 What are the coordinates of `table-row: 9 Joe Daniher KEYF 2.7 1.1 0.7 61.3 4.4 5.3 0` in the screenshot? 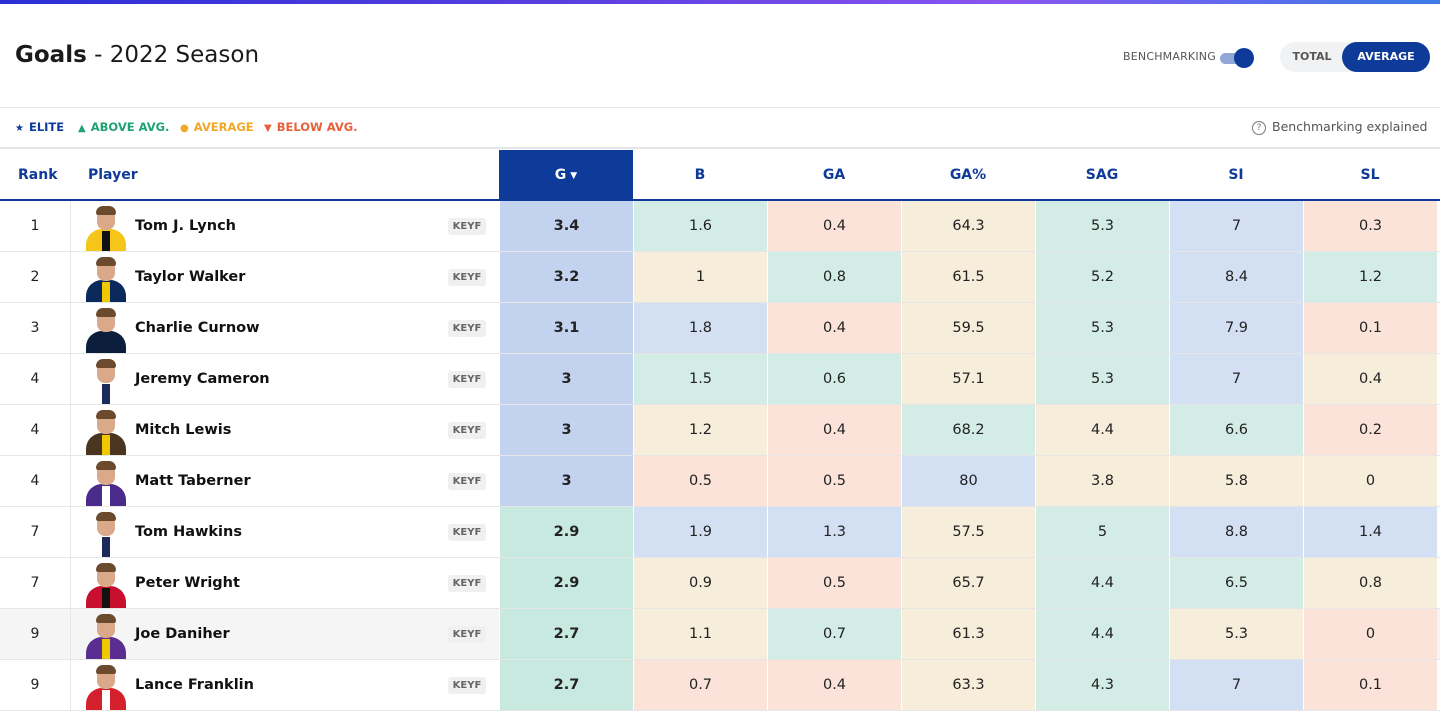 It's located at (720, 634).